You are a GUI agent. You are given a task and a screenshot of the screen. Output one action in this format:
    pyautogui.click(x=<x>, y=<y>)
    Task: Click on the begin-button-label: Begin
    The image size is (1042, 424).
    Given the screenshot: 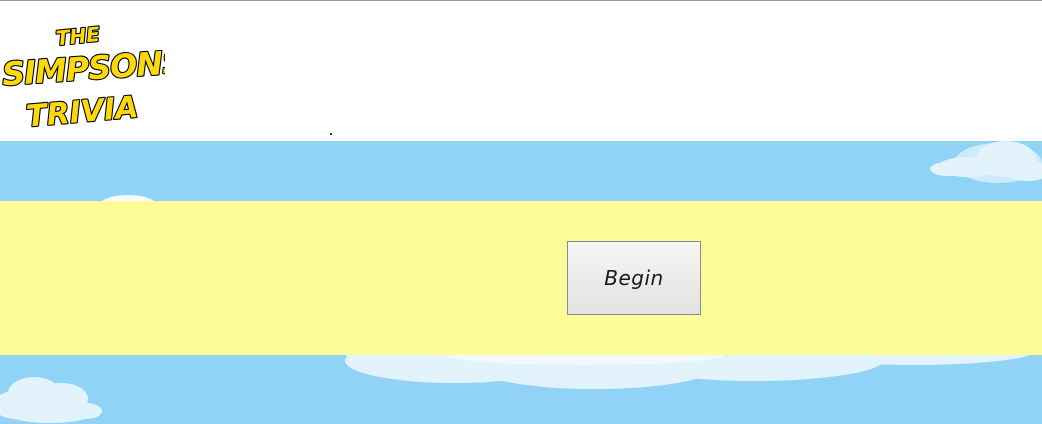 What is the action you would take?
    pyautogui.click(x=634, y=278)
    